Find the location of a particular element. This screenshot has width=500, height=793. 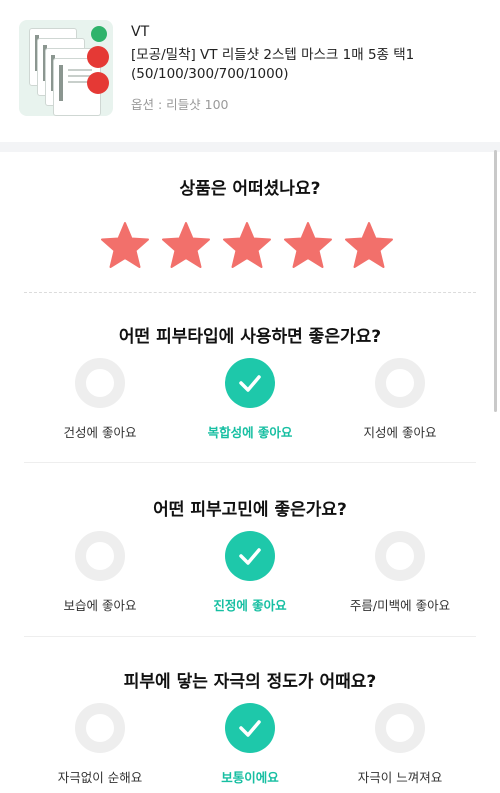

question-title: 어떤 피부타입에 사용하면 좋은가요? is located at coordinates (250, 337).